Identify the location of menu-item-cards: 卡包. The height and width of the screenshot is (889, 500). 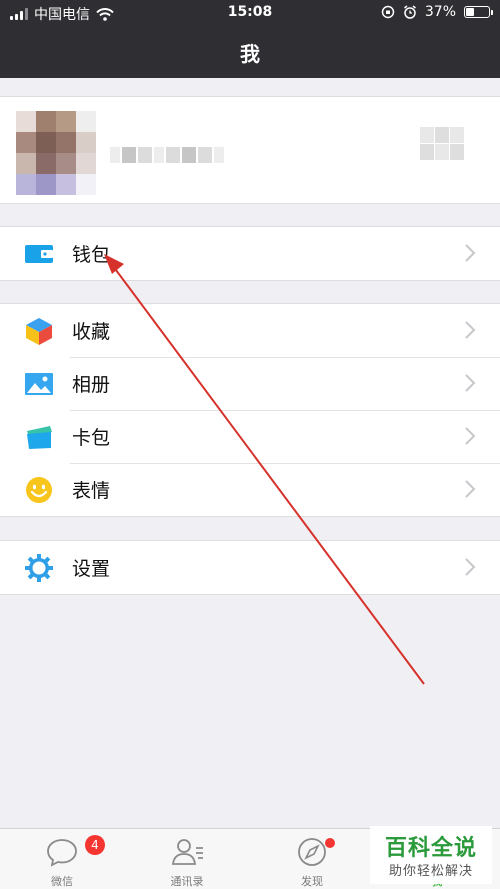
(250, 436).